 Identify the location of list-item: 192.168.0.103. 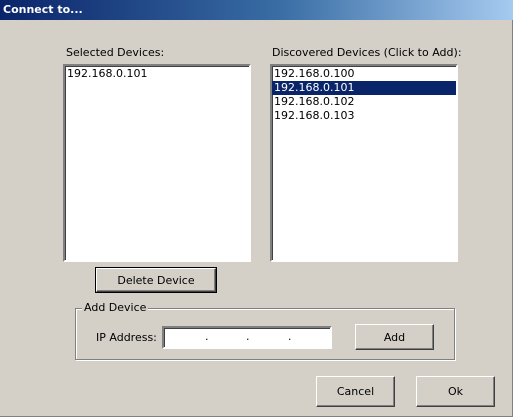
(364, 116).